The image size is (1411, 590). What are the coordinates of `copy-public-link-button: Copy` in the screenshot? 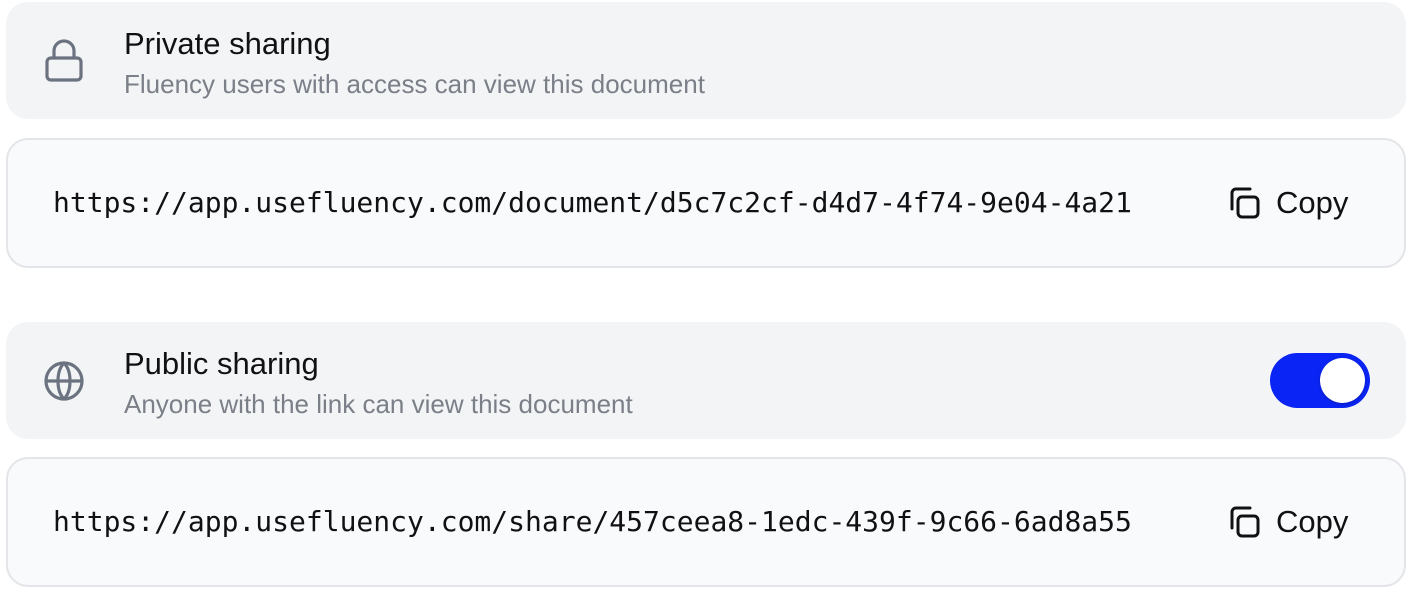 It's located at (1287, 522).